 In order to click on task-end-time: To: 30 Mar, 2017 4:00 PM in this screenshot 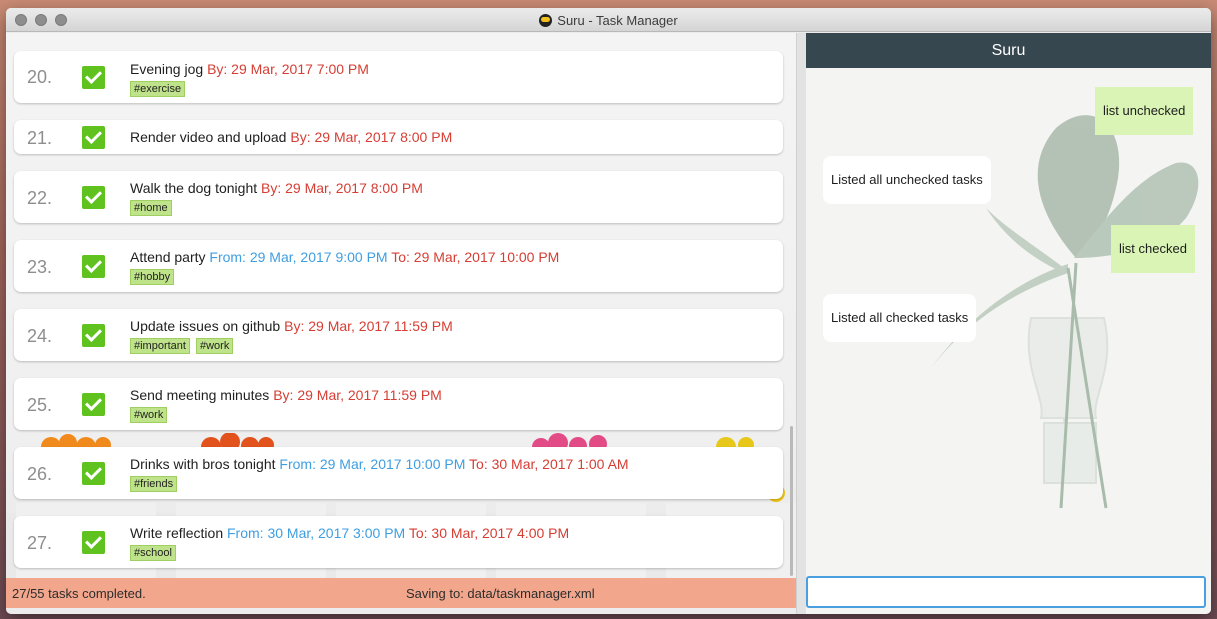, I will do `click(489, 533)`.